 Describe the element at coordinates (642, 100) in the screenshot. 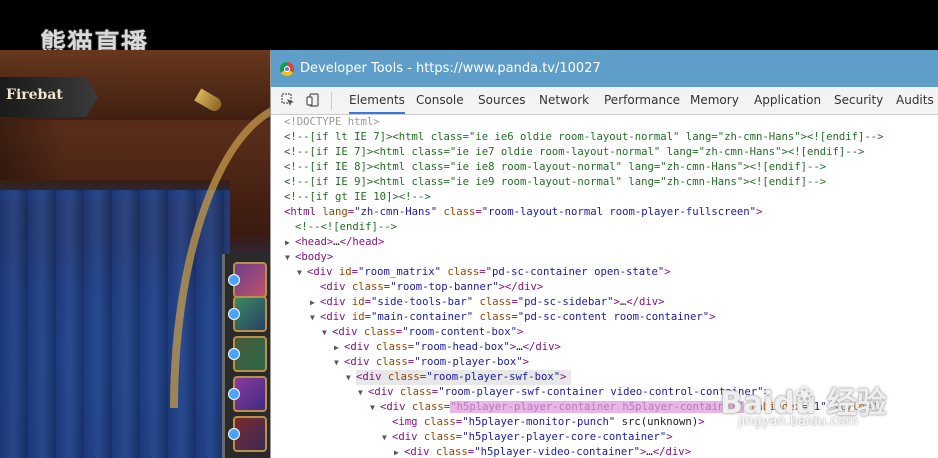

I see `tab-performance: Performance` at that location.